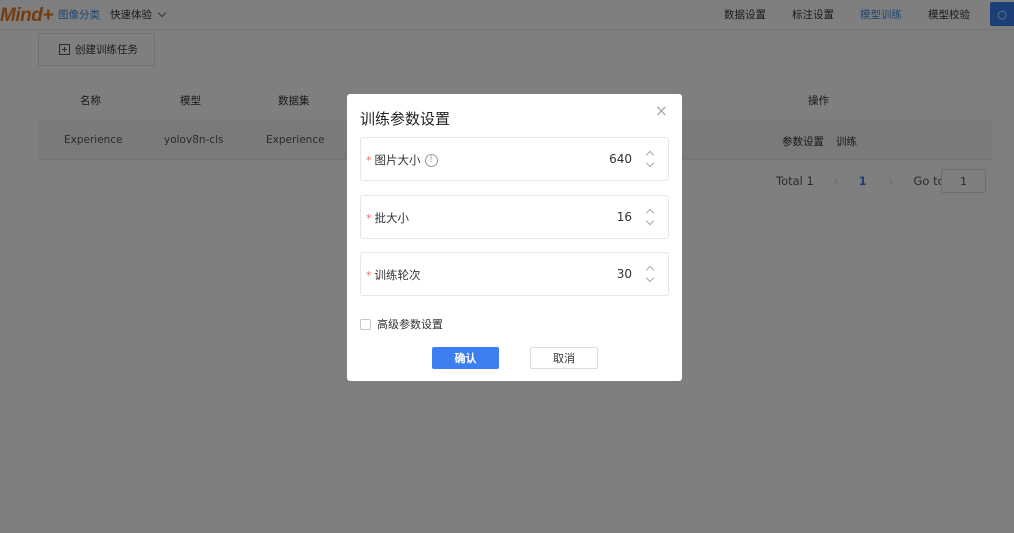  What do you see at coordinates (405, 119) in the screenshot?
I see `dialog-title: 训练参数设置` at bounding box center [405, 119].